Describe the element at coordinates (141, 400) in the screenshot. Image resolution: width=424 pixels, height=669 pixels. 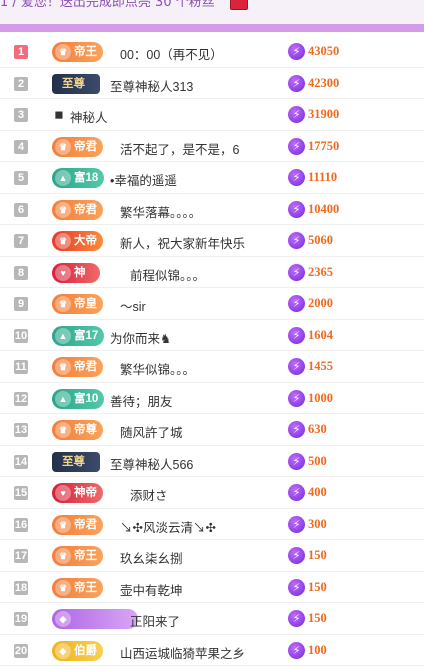
I see `user-name: 善待；朋友` at that location.